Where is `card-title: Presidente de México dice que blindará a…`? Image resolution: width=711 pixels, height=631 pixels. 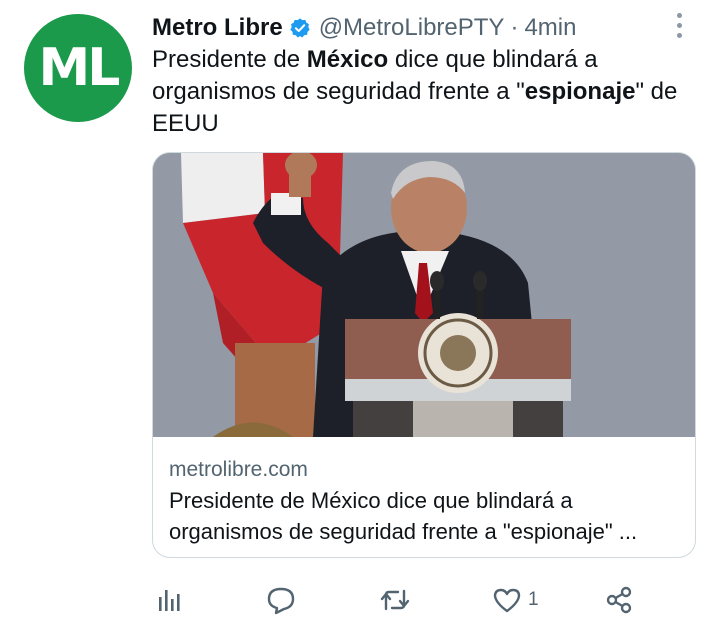 card-title: Presidente de México dice que blindará a… is located at coordinates (403, 516).